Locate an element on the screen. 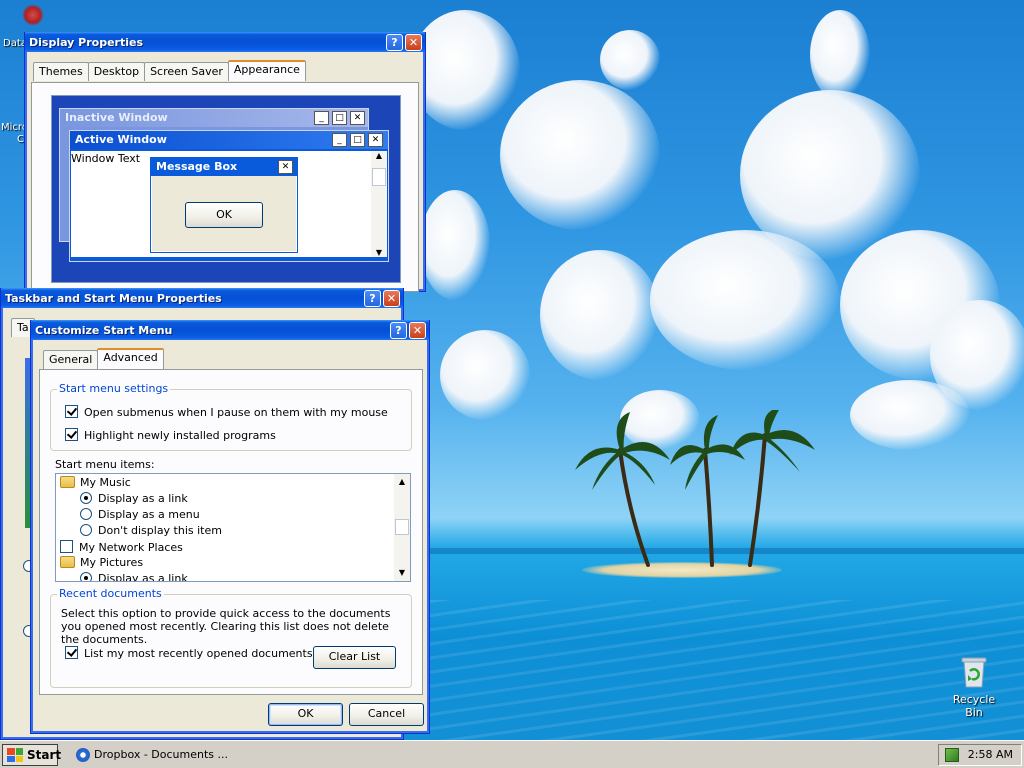  tab-screen-saver: Screen Saver is located at coordinates (186, 71).